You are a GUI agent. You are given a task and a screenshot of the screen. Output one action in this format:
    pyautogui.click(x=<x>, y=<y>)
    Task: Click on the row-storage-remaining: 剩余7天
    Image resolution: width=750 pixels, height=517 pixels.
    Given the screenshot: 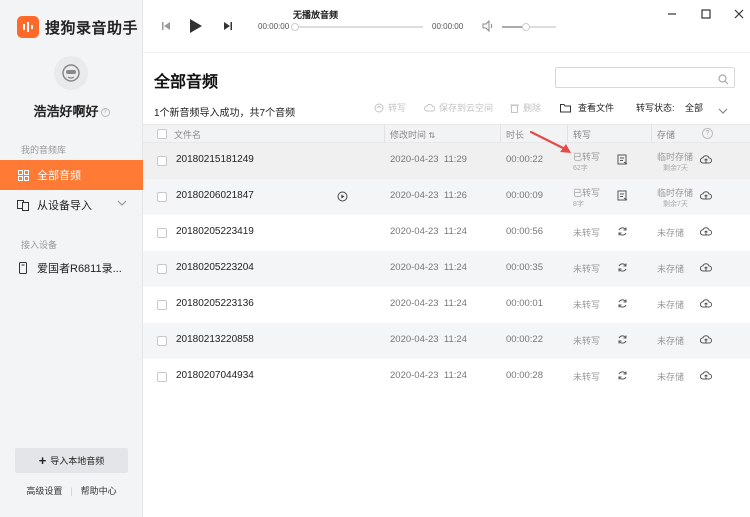 What is the action you would take?
    pyautogui.click(x=675, y=204)
    